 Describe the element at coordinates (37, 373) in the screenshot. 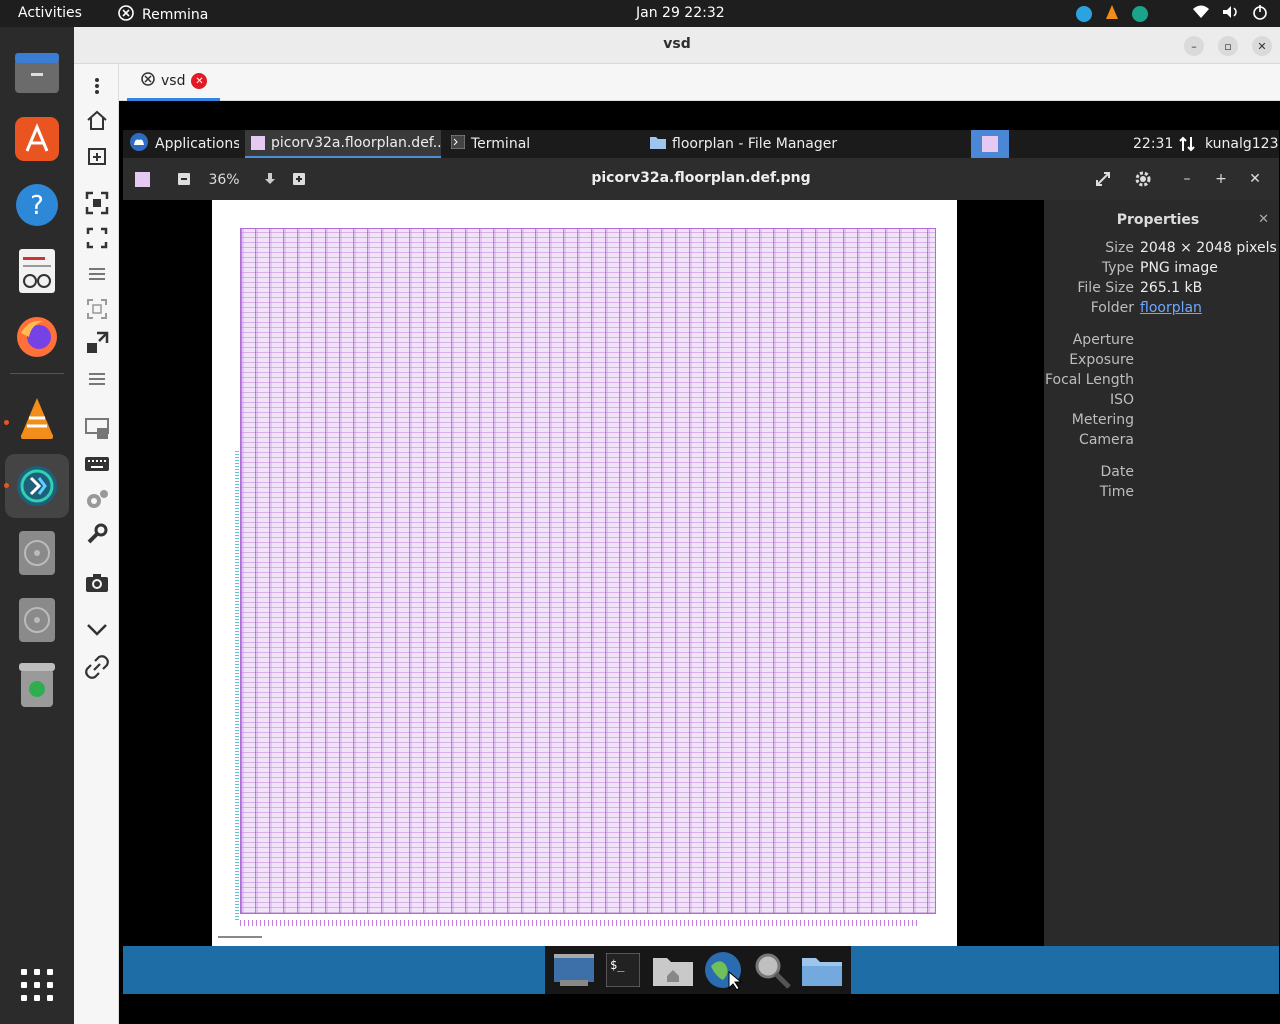

I see `dock-separator` at that location.